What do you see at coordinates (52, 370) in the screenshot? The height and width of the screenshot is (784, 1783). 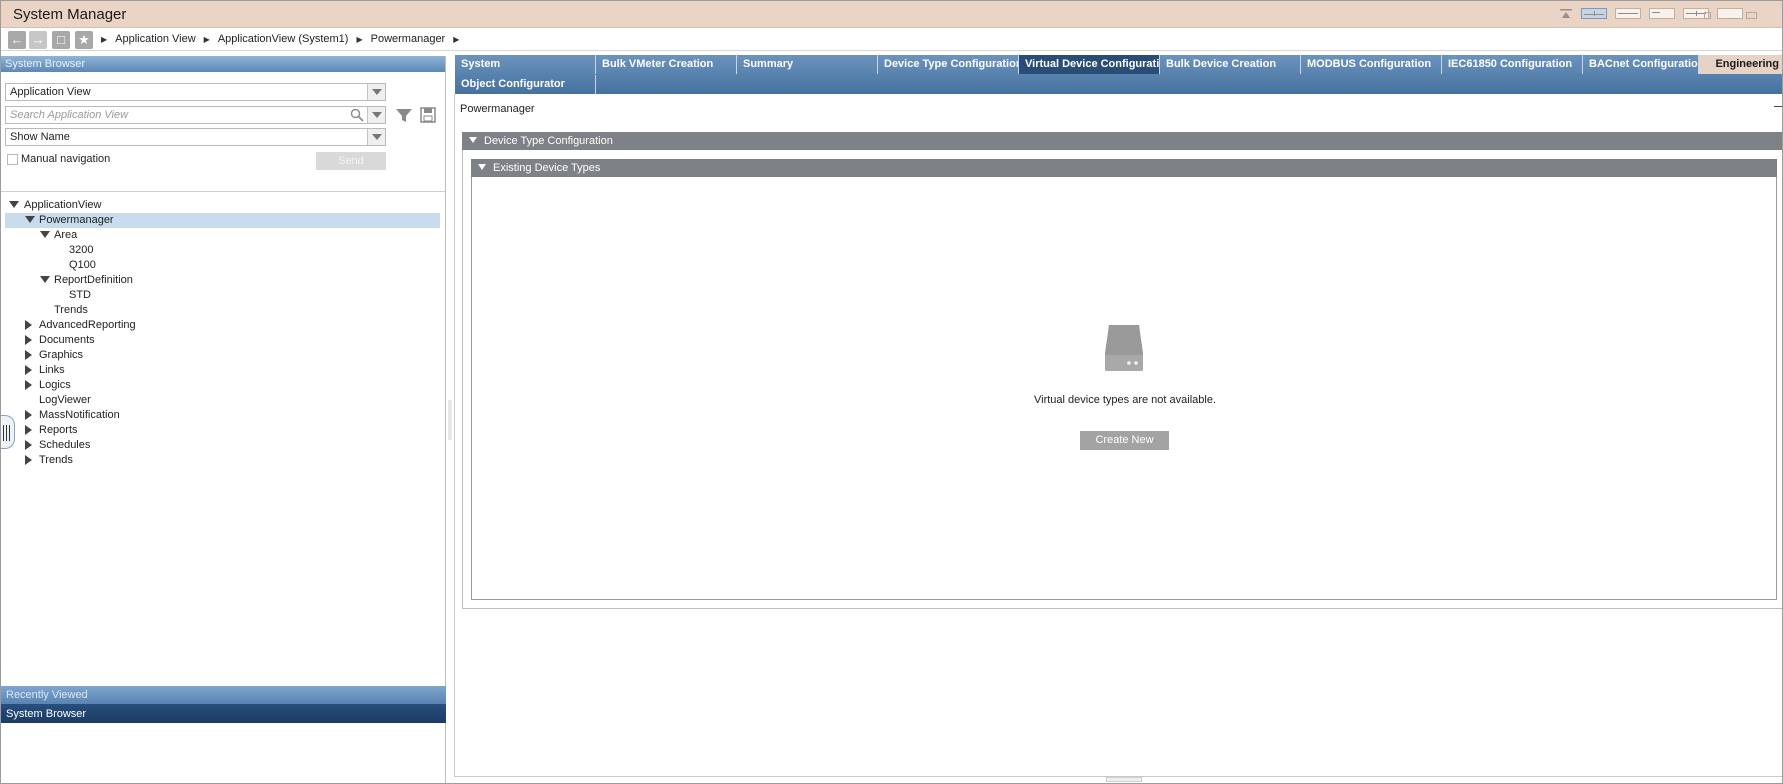 I see `tree-item-label: Links` at bounding box center [52, 370].